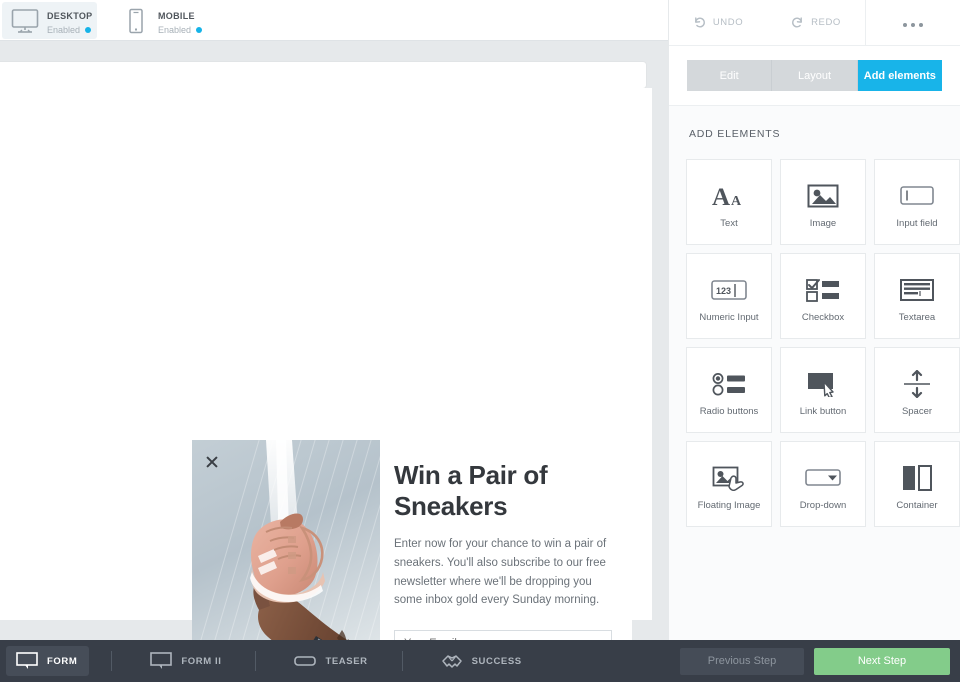 The height and width of the screenshot is (682, 960). Describe the element at coordinates (917, 478) in the screenshot. I see `container-icon` at that location.